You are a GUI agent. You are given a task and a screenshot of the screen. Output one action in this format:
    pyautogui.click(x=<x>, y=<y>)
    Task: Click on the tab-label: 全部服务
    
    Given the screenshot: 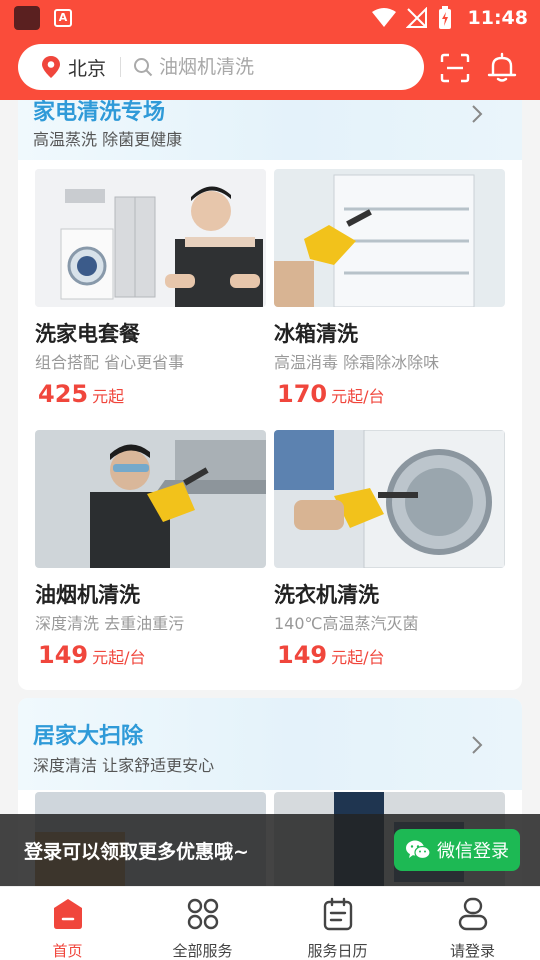 What is the action you would take?
    pyautogui.click(x=202, y=951)
    